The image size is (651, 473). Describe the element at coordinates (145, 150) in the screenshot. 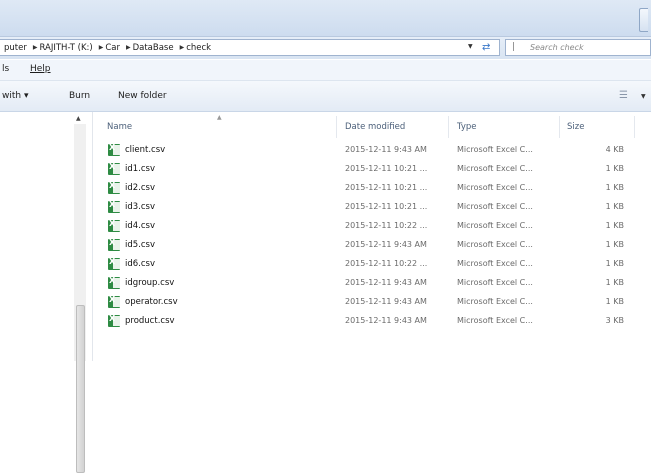

I see `file-name: client.csv` at that location.